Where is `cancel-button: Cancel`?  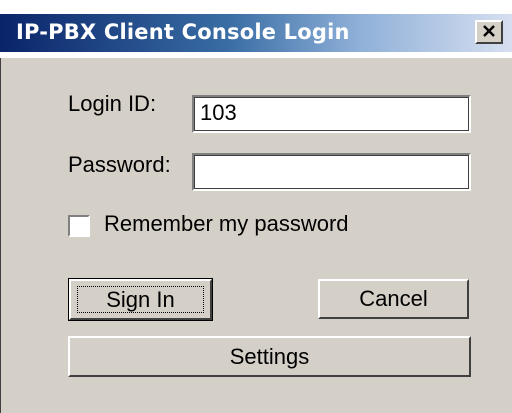 cancel-button: Cancel is located at coordinates (393, 299).